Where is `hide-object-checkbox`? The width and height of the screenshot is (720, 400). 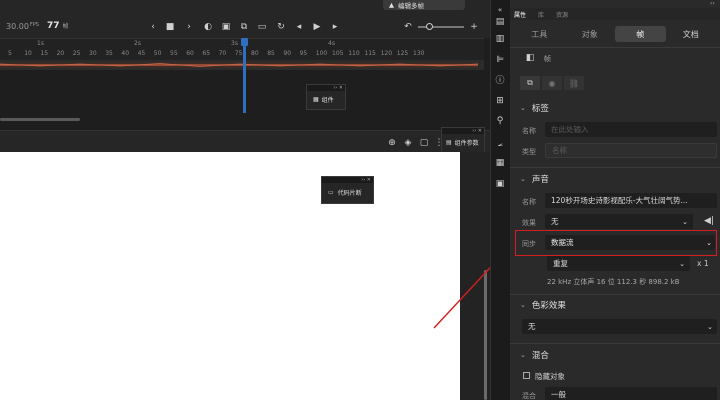 hide-object-checkbox is located at coordinates (526, 375).